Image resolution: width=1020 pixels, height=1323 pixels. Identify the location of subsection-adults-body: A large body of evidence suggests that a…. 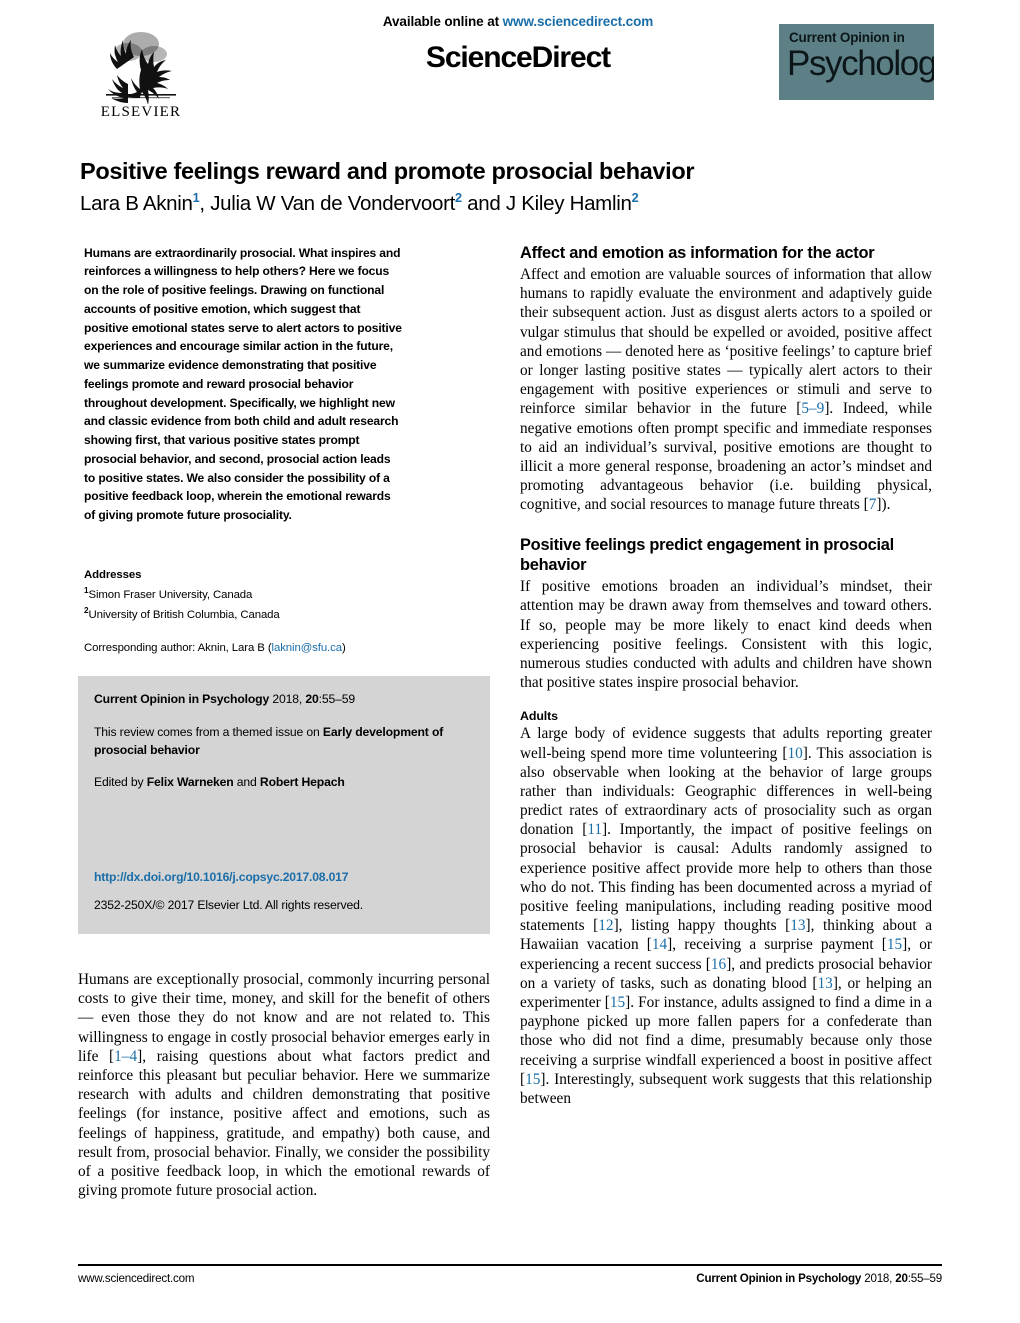
(726, 916).